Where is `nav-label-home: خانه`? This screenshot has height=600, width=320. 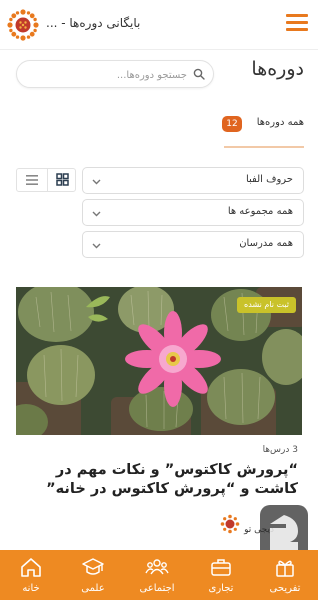
nav-label-home: خانه is located at coordinates (31, 588).